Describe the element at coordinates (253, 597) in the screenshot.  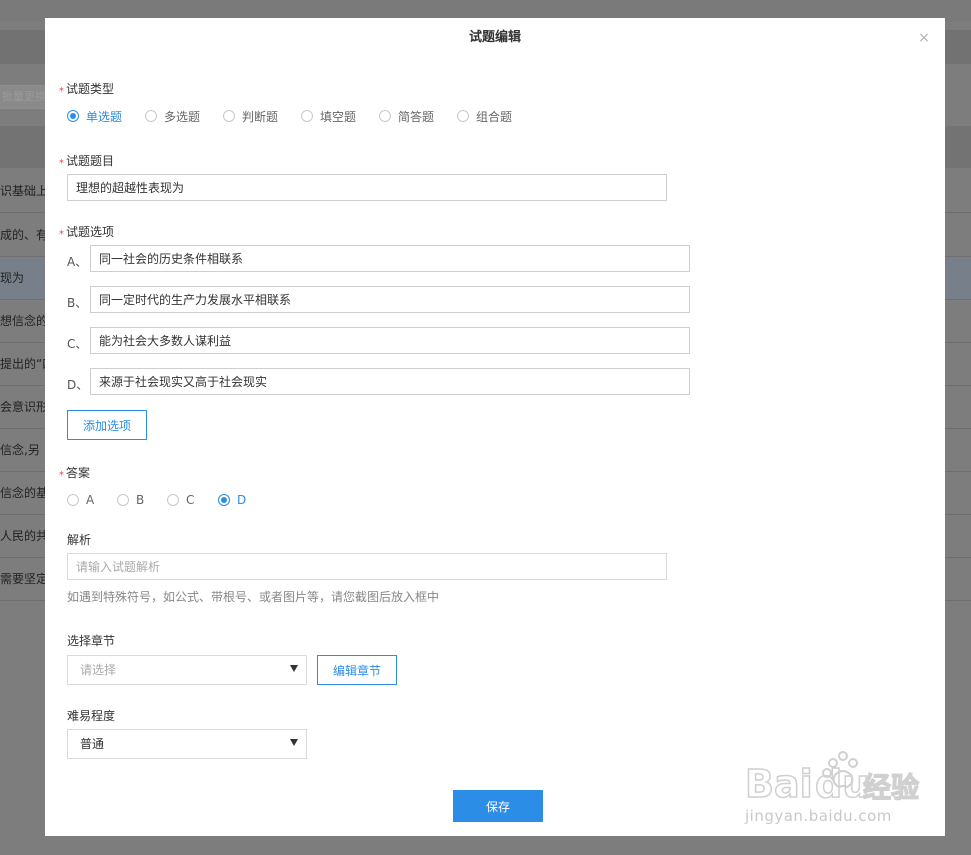
I see `analysis-hint: 如遇到特殊符号，如公式、带根号、或者图片等，请您截图后放入框中` at that location.